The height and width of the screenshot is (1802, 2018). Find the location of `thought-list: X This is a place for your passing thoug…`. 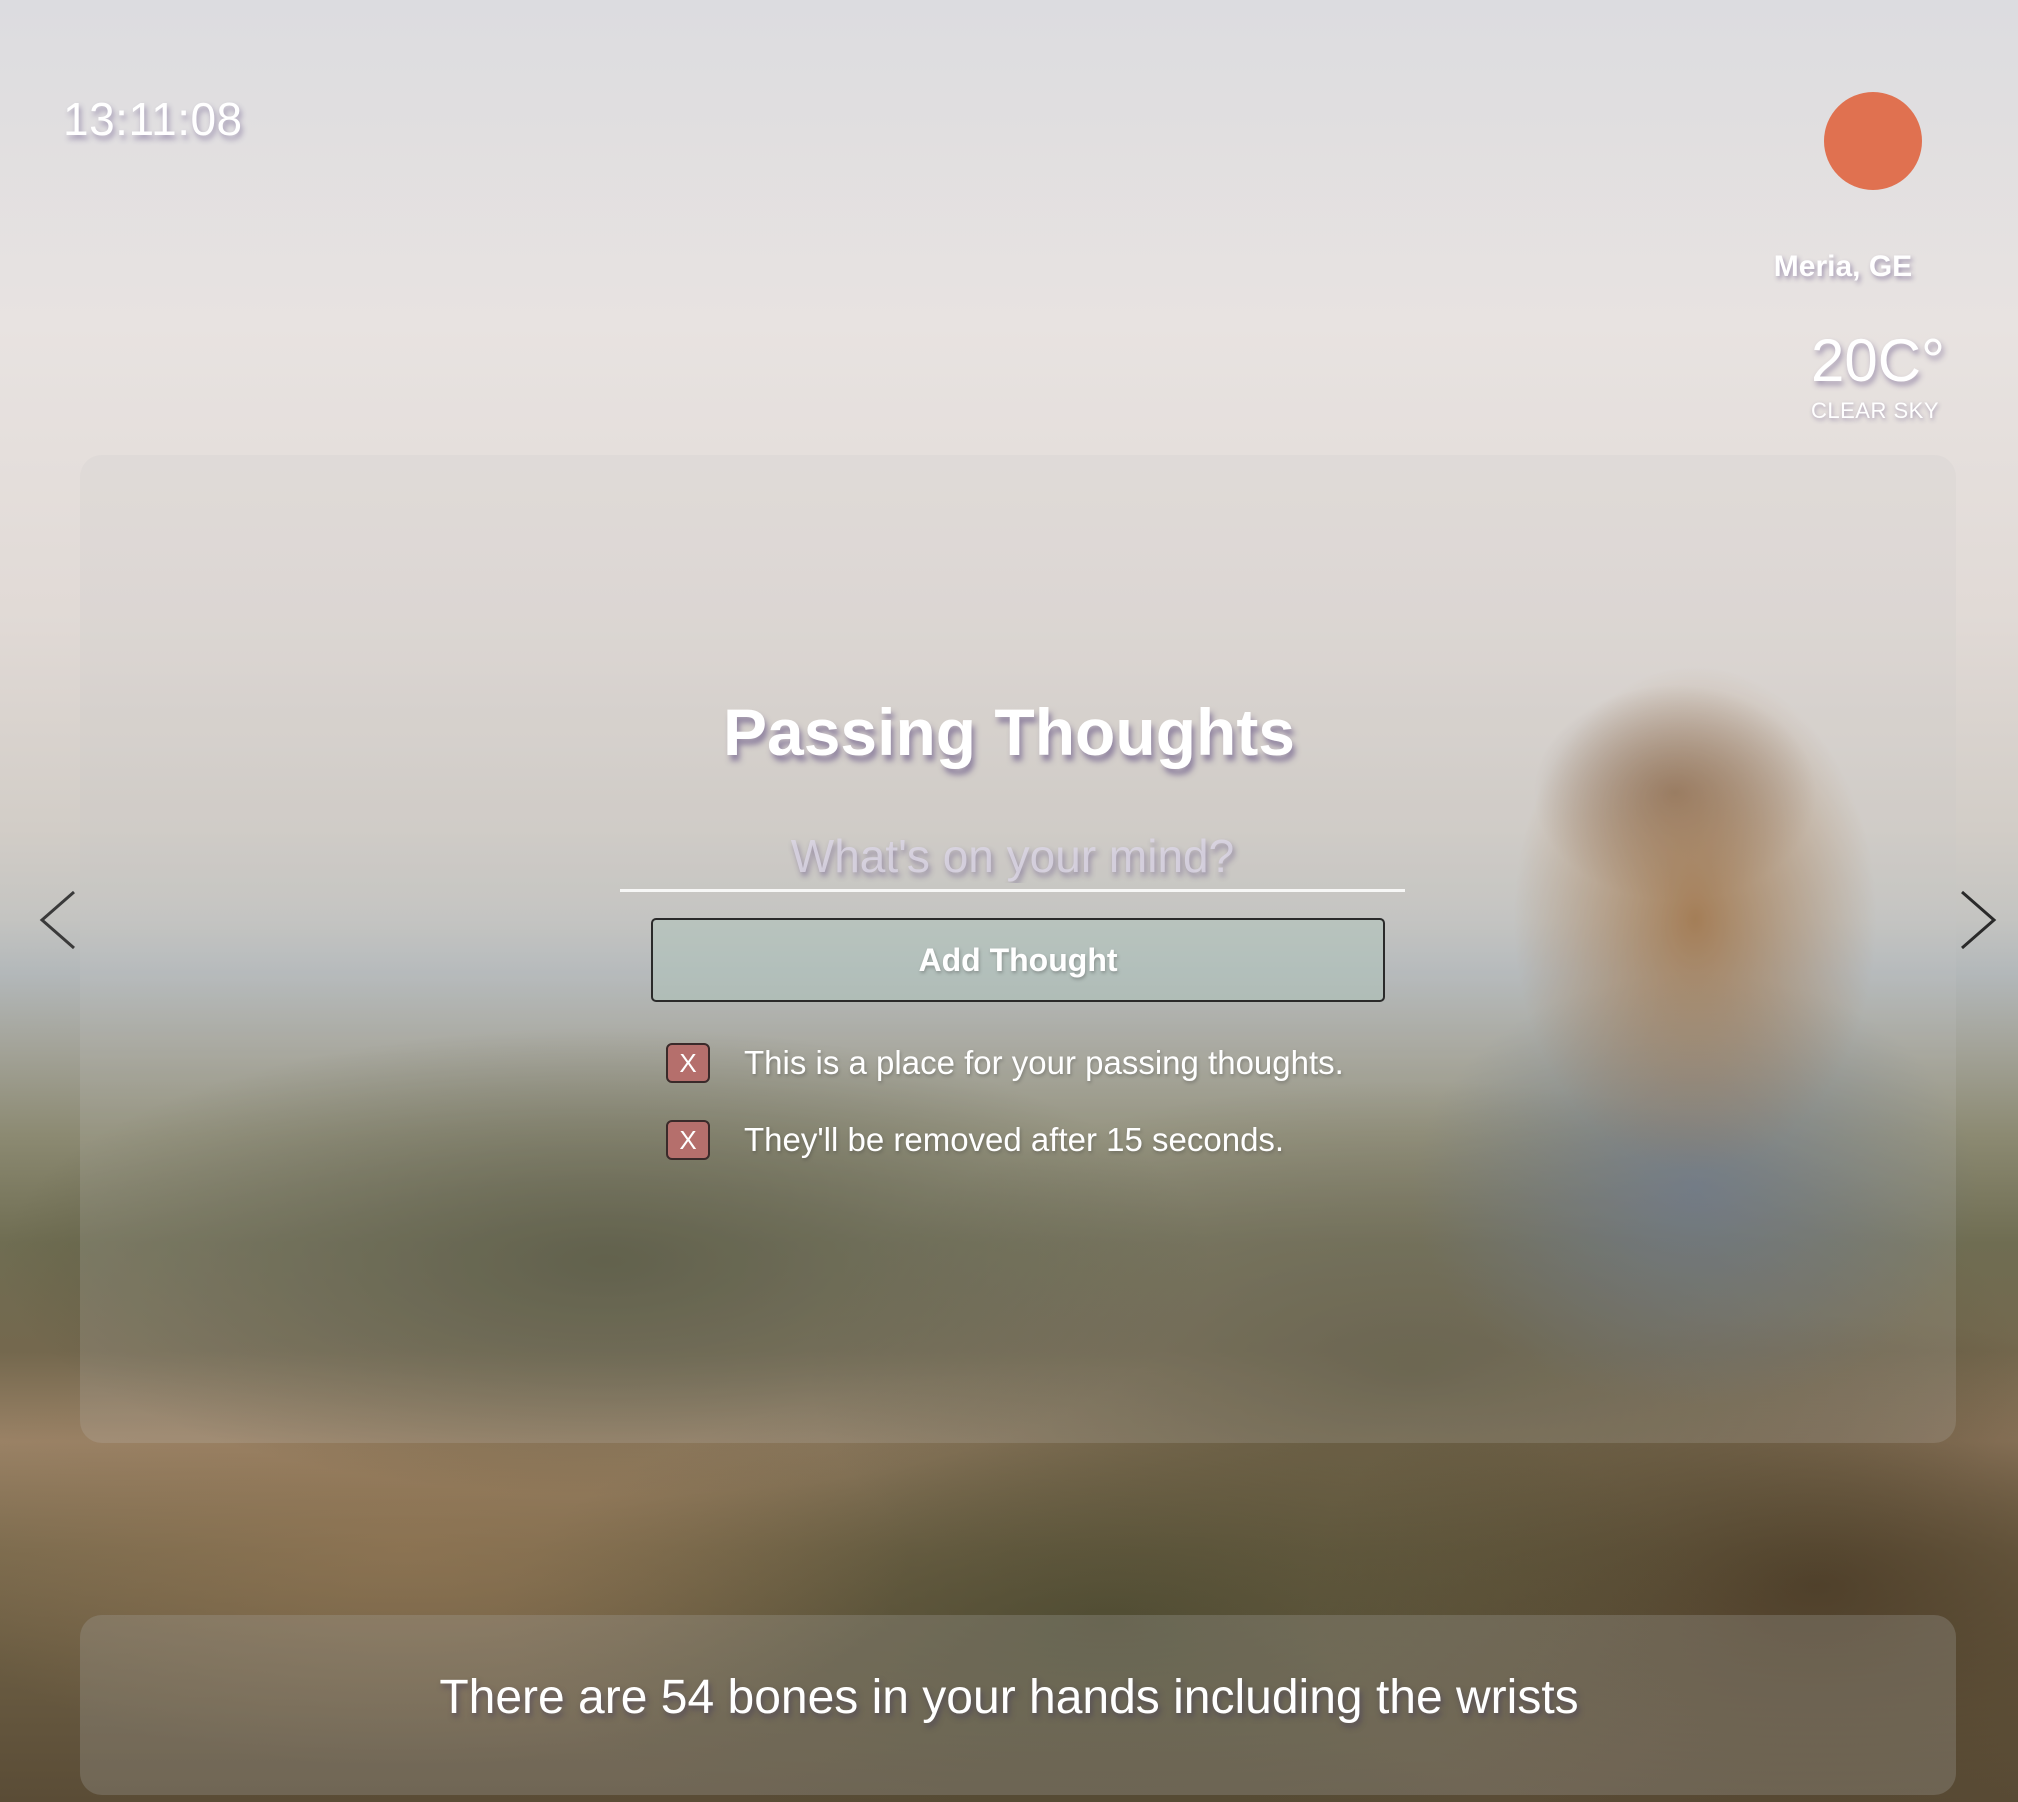

thought-list: X This is a place for your passing thoug… is located at coordinates (1005, 1117).